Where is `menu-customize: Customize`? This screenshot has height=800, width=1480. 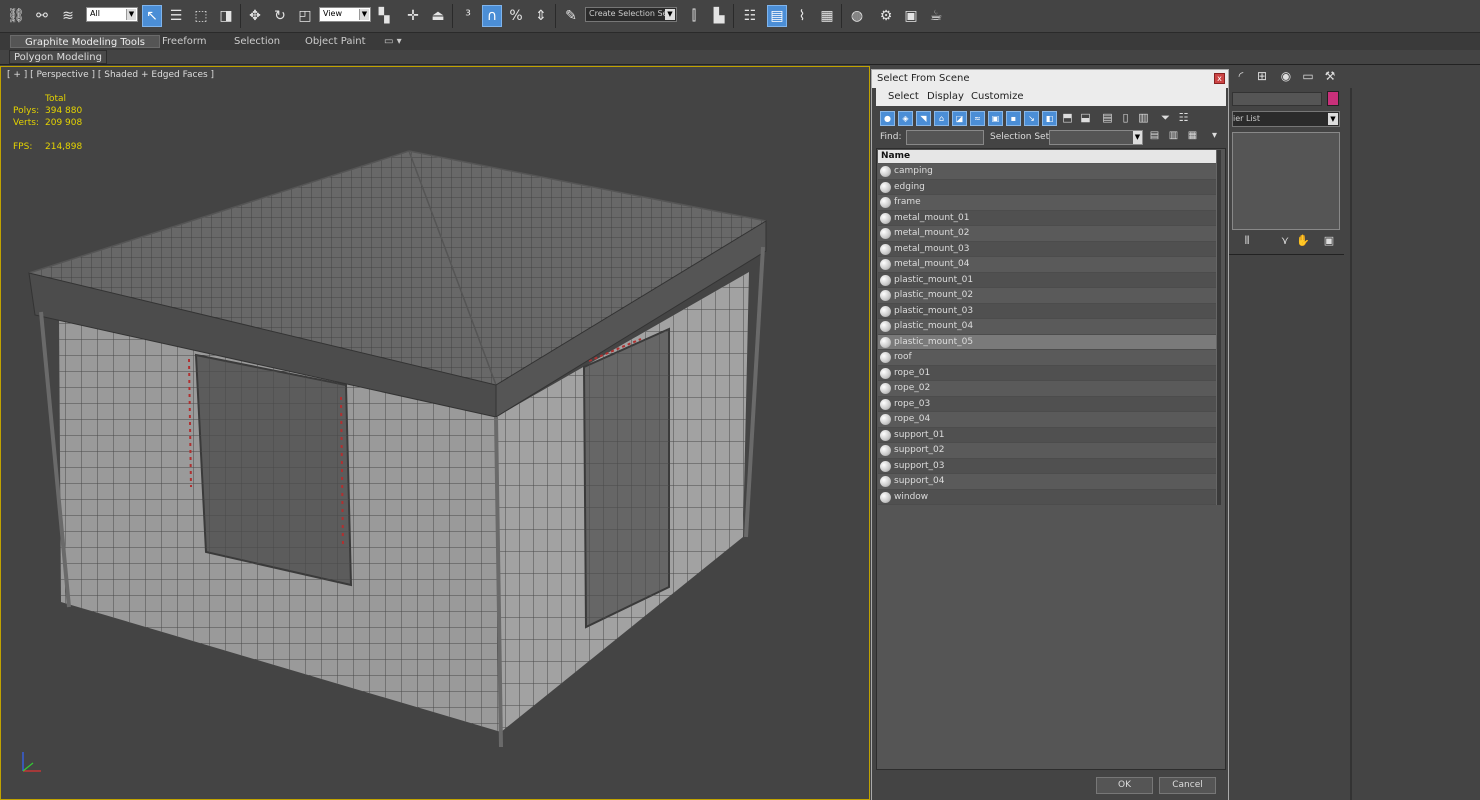 menu-customize: Customize is located at coordinates (997, 96).